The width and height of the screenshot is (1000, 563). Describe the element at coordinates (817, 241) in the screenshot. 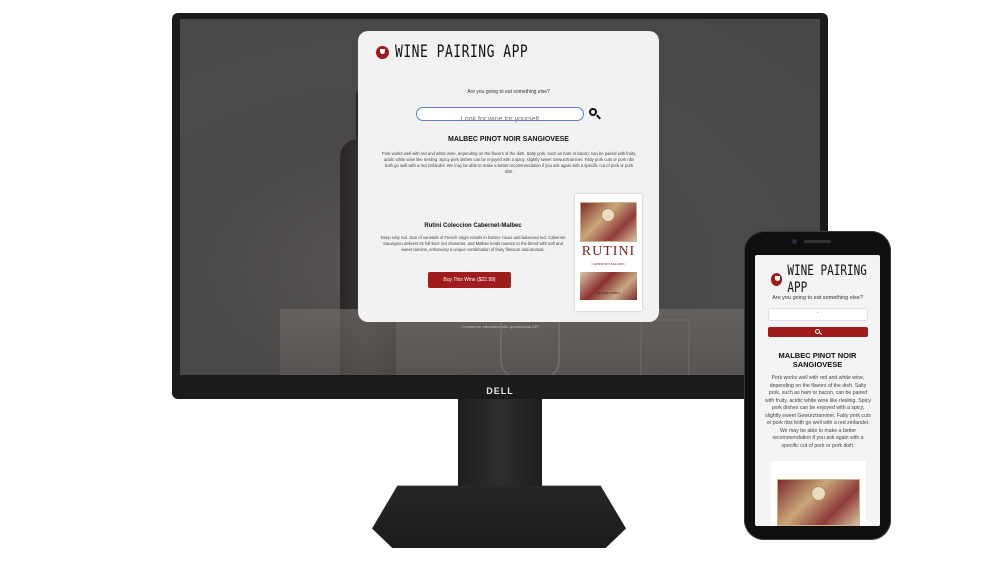

I see `earpiece-speaker` at that location.